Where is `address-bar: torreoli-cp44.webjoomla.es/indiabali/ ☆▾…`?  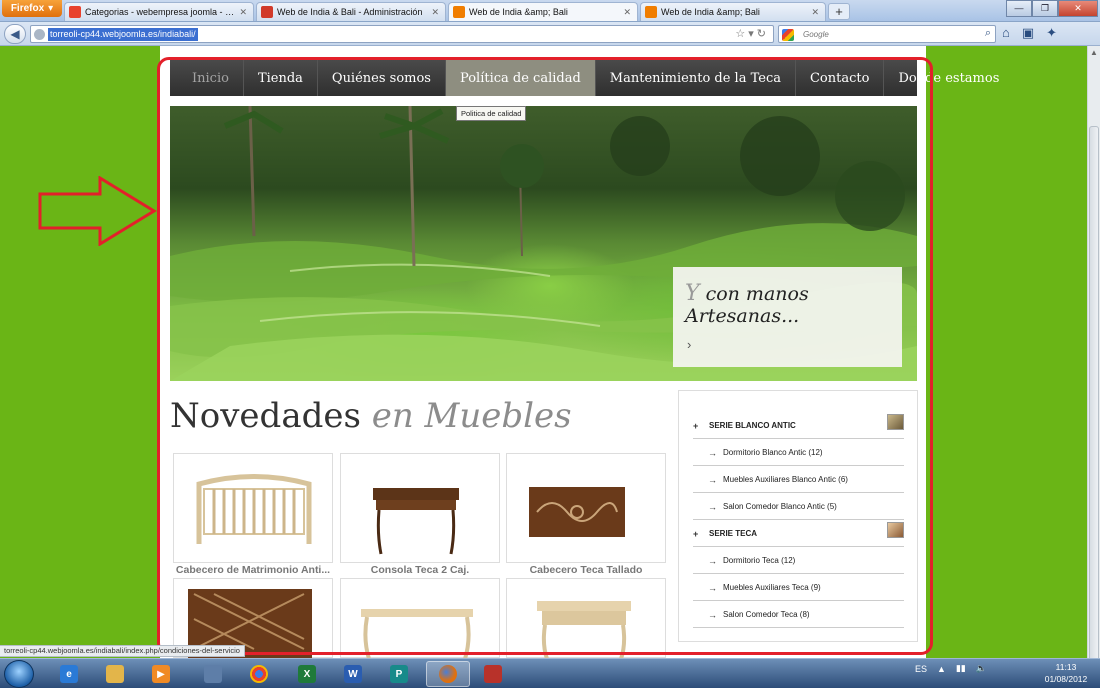
address-bar: torreoli-cp44.webjoomla.es/indiabali/ ☆▾… is located at coordinates (402, 34).